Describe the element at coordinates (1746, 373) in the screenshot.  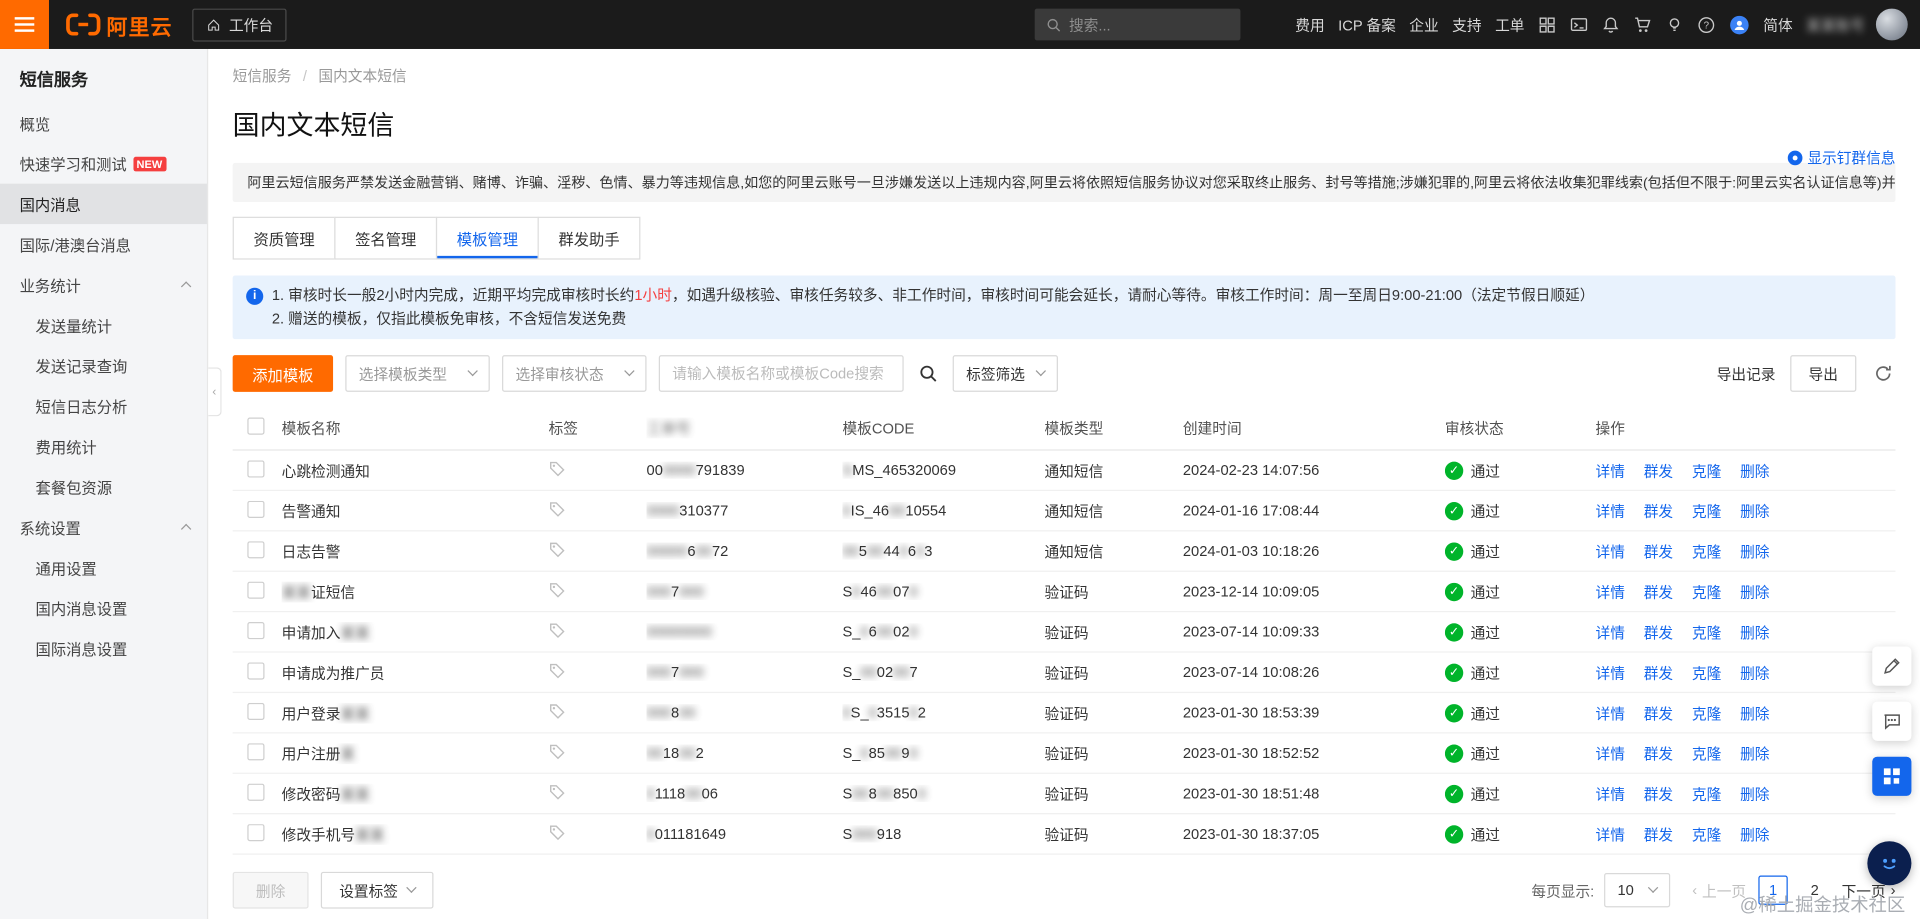
I see `export-record-link: 导出记录` at that location.